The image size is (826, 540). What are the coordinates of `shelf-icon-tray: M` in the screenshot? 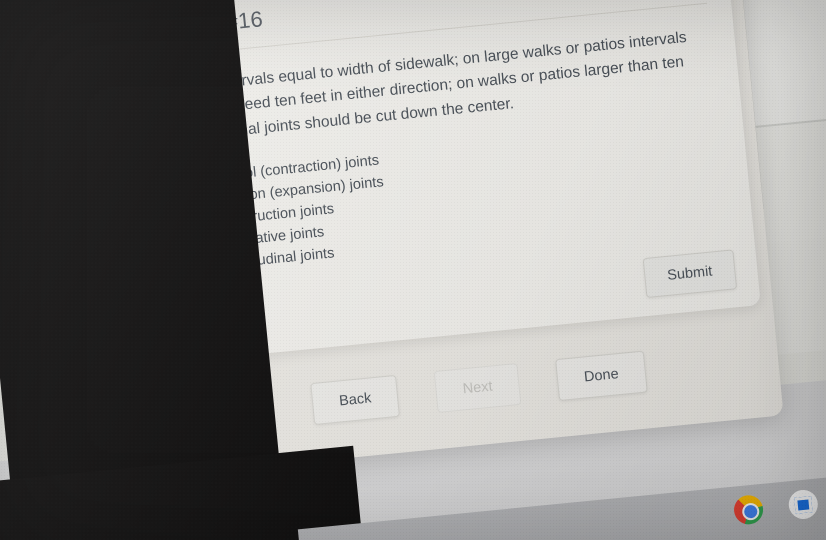 It's located at (779, 502).